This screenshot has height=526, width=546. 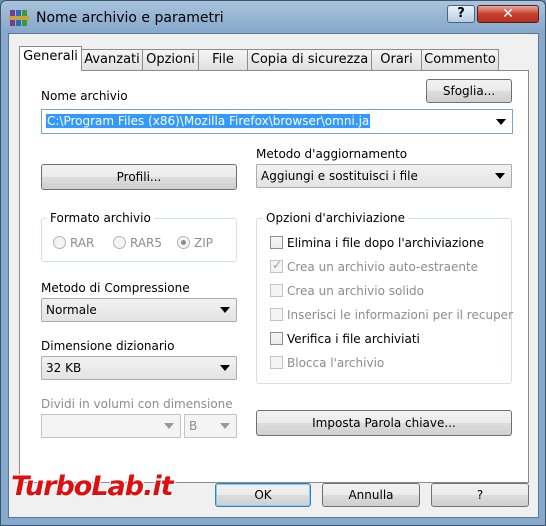 I want to click on tab-avanzati: Avanzati, so click(x=112, y=59).